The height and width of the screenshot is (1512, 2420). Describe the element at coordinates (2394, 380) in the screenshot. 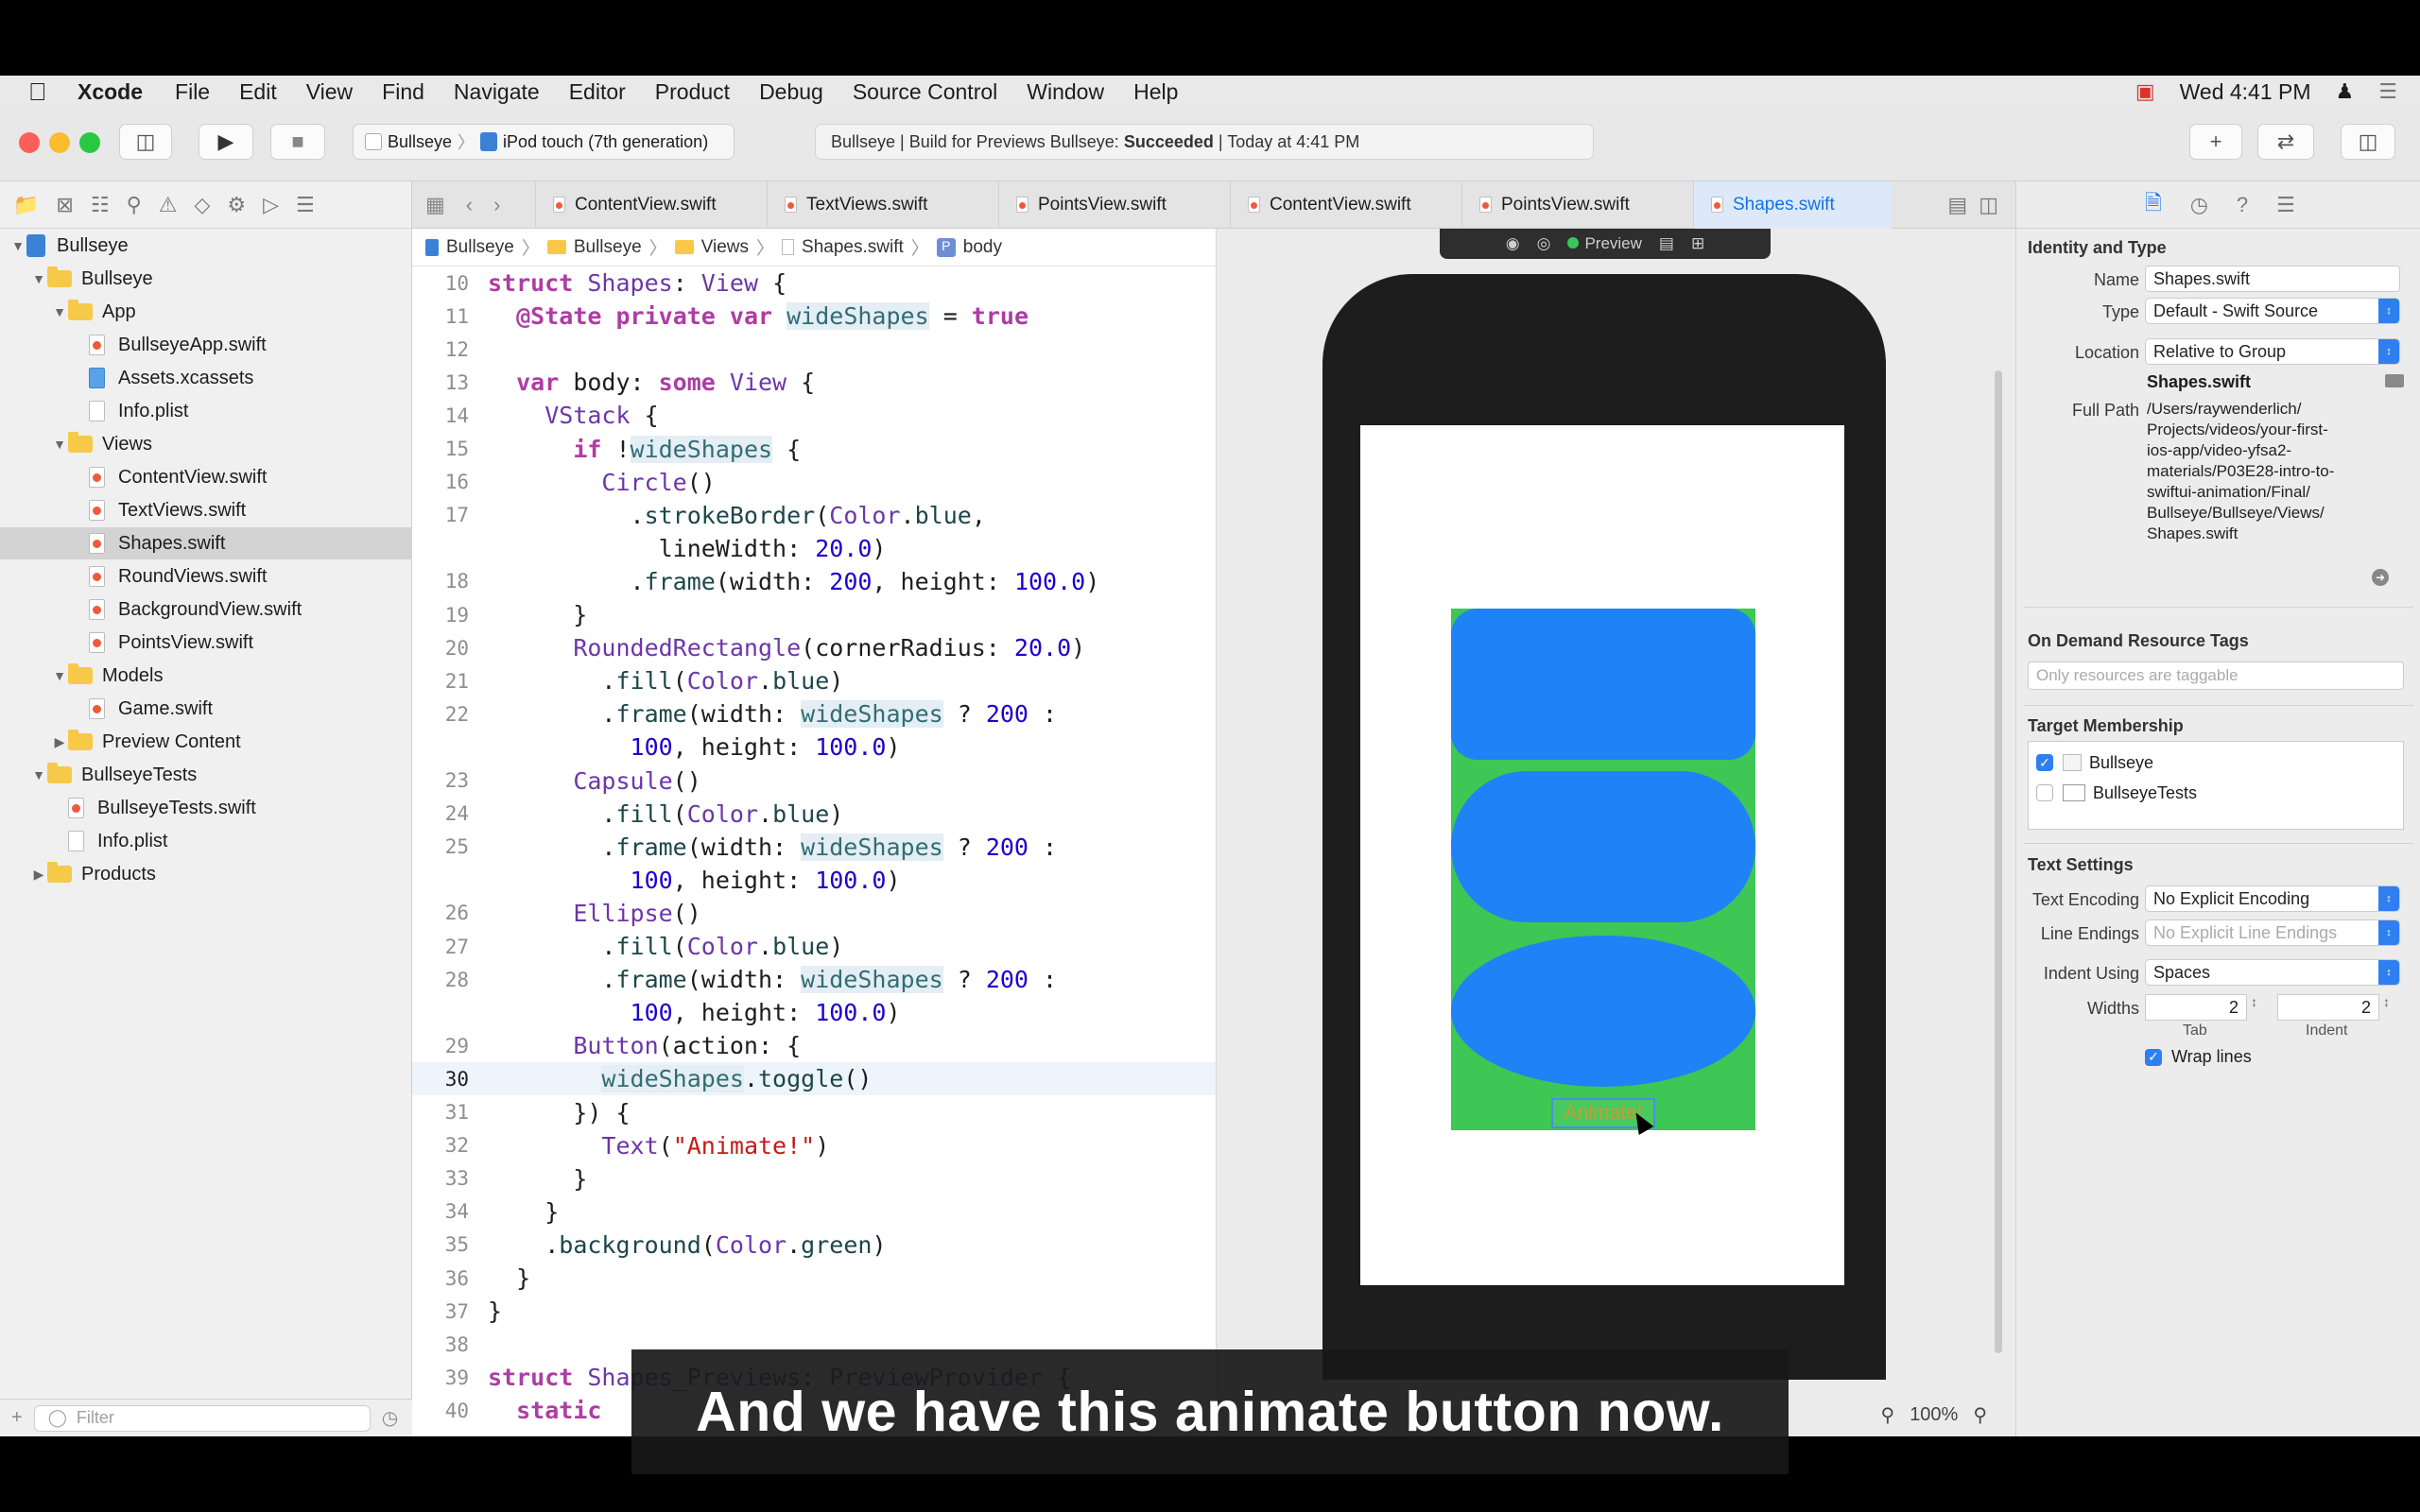

I see `folder-icon` at that location.